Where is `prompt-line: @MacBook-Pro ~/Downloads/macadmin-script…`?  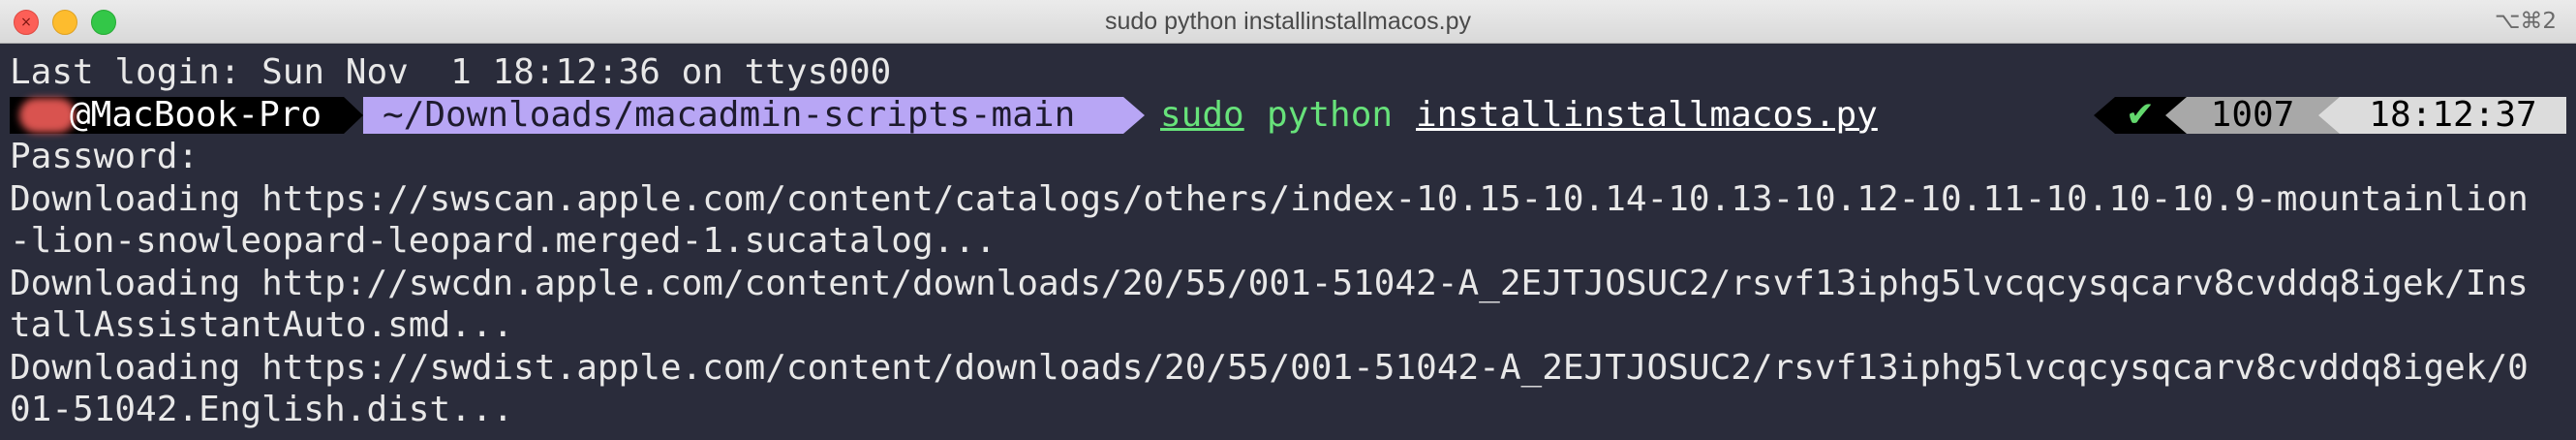 prompt-line: @MacBook-Pro ~/Downloads/macadmin-script… is located at coordinates (1288, 115).